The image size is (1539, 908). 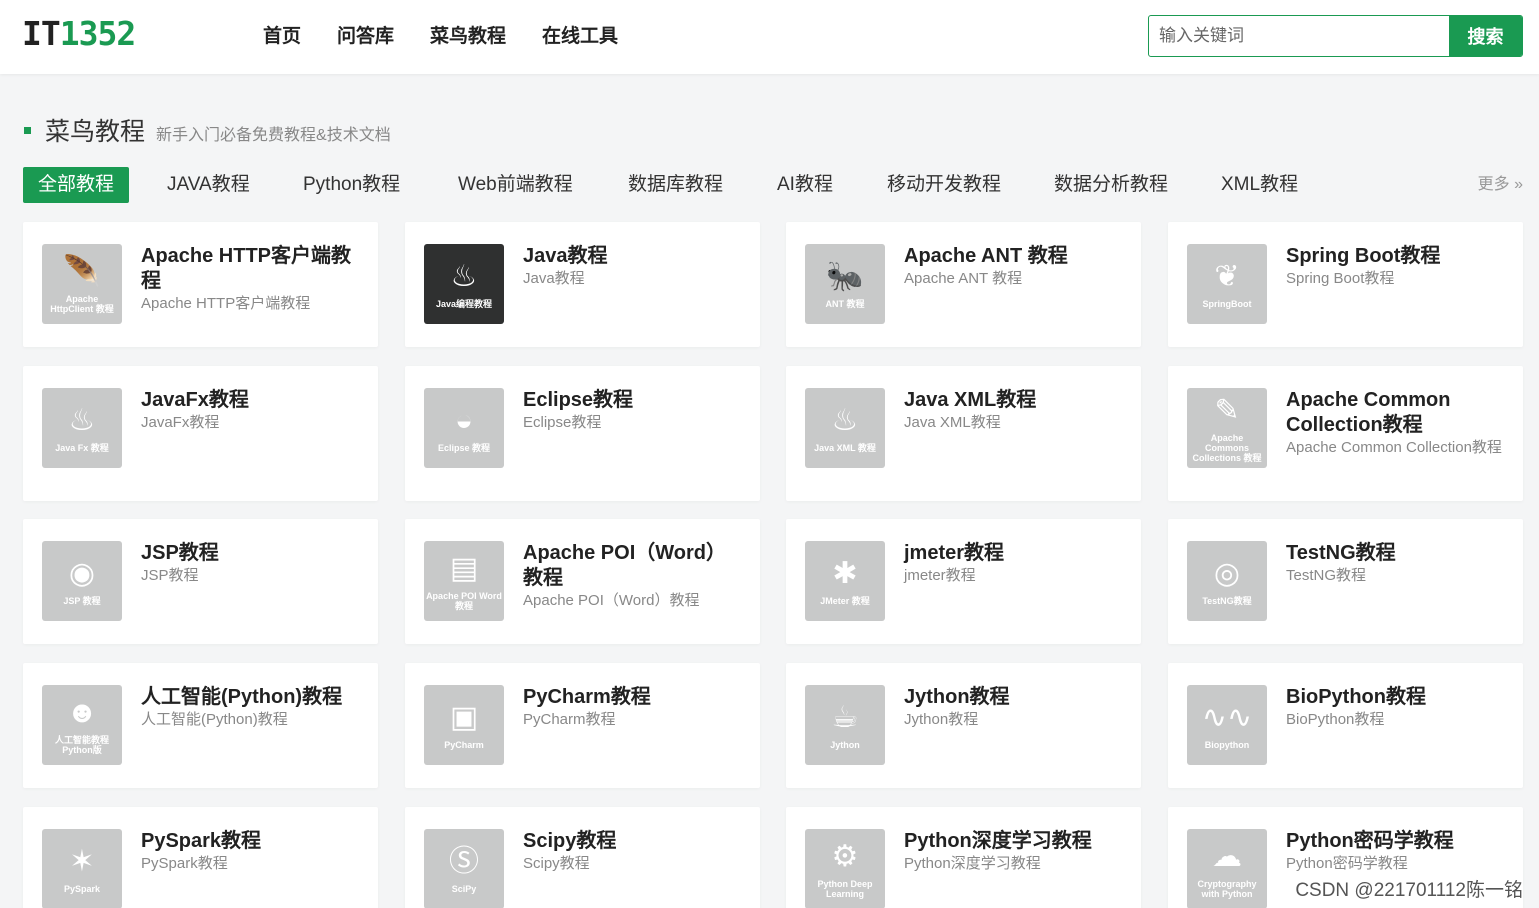 What do you see at coordinates (963, 433) in the screenshot?
I see `tutorial-card: ♨ Java XML 教程 Java XML教程 Java XML教程` at bounding box center [963, 433].